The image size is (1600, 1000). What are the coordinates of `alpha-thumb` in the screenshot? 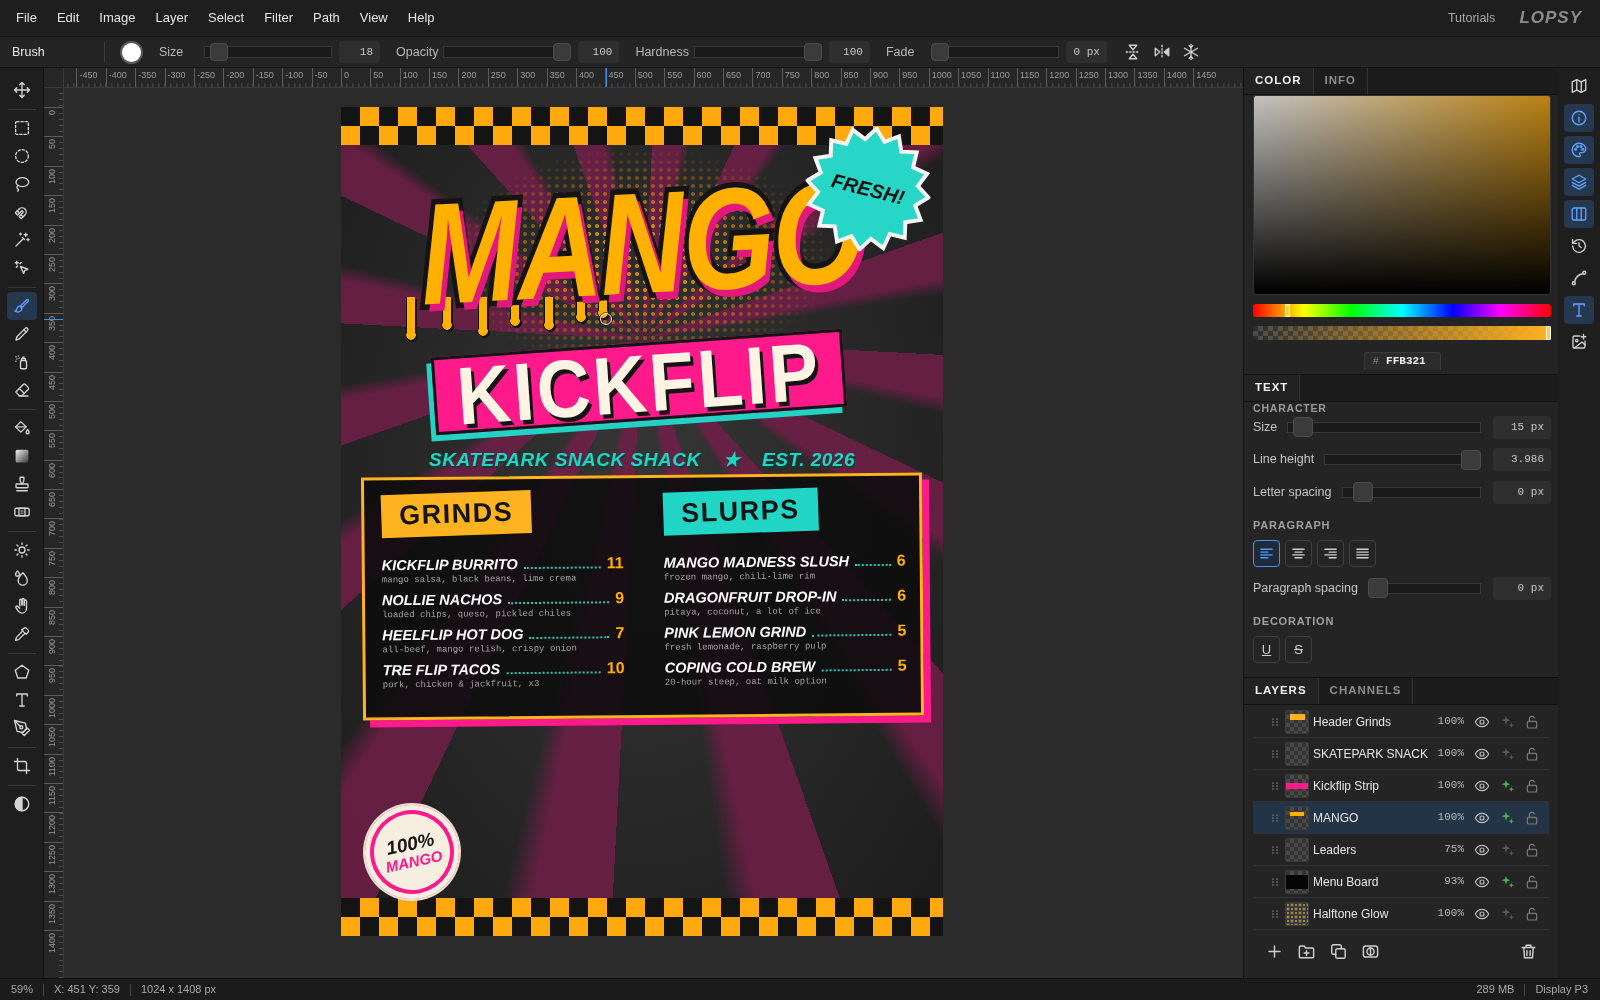 It's located at (1548, 333).